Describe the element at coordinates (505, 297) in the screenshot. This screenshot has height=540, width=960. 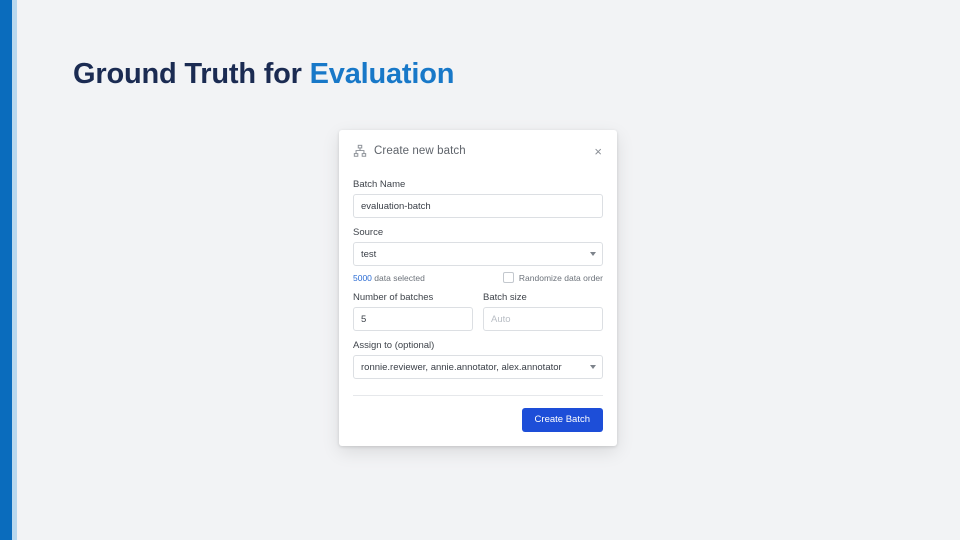
I see `batch-size-label: Batch size` at that location.